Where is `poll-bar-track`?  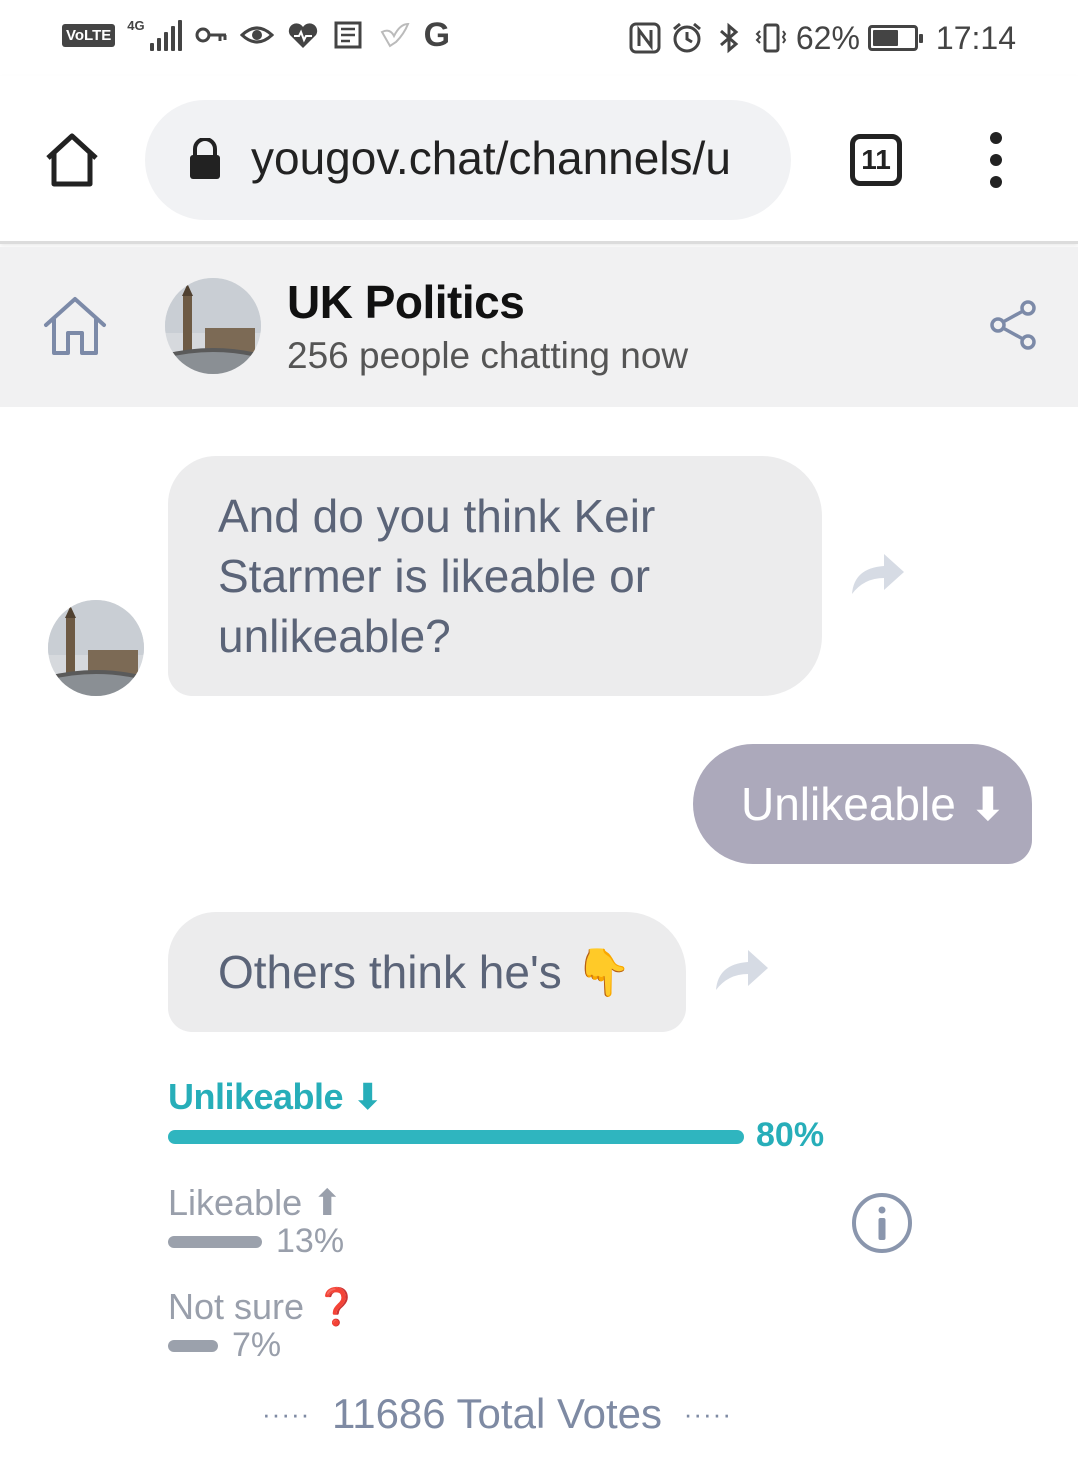
poll-bar-track is located at coordinates (456, 1137).